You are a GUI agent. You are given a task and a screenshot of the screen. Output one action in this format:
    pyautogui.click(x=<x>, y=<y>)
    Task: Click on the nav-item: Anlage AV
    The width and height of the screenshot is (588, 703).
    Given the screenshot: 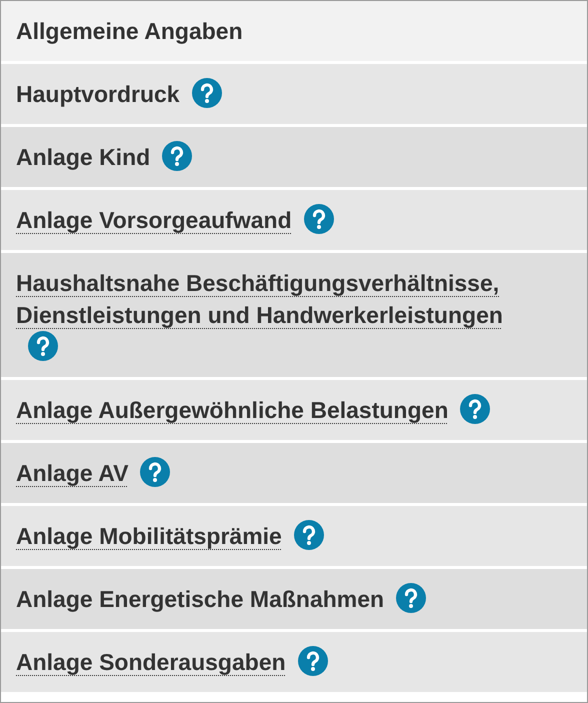 What is the action you would take?
    pyautogui.click(x=294, y=473)
    